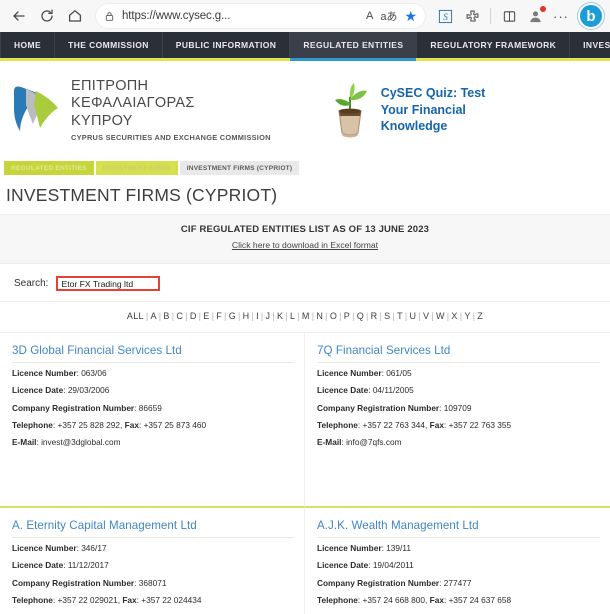  What do you see at coordinates (28, 45) in the screenshot?
I see `nav-item-home: HOME` at bounding box center [28, 45].